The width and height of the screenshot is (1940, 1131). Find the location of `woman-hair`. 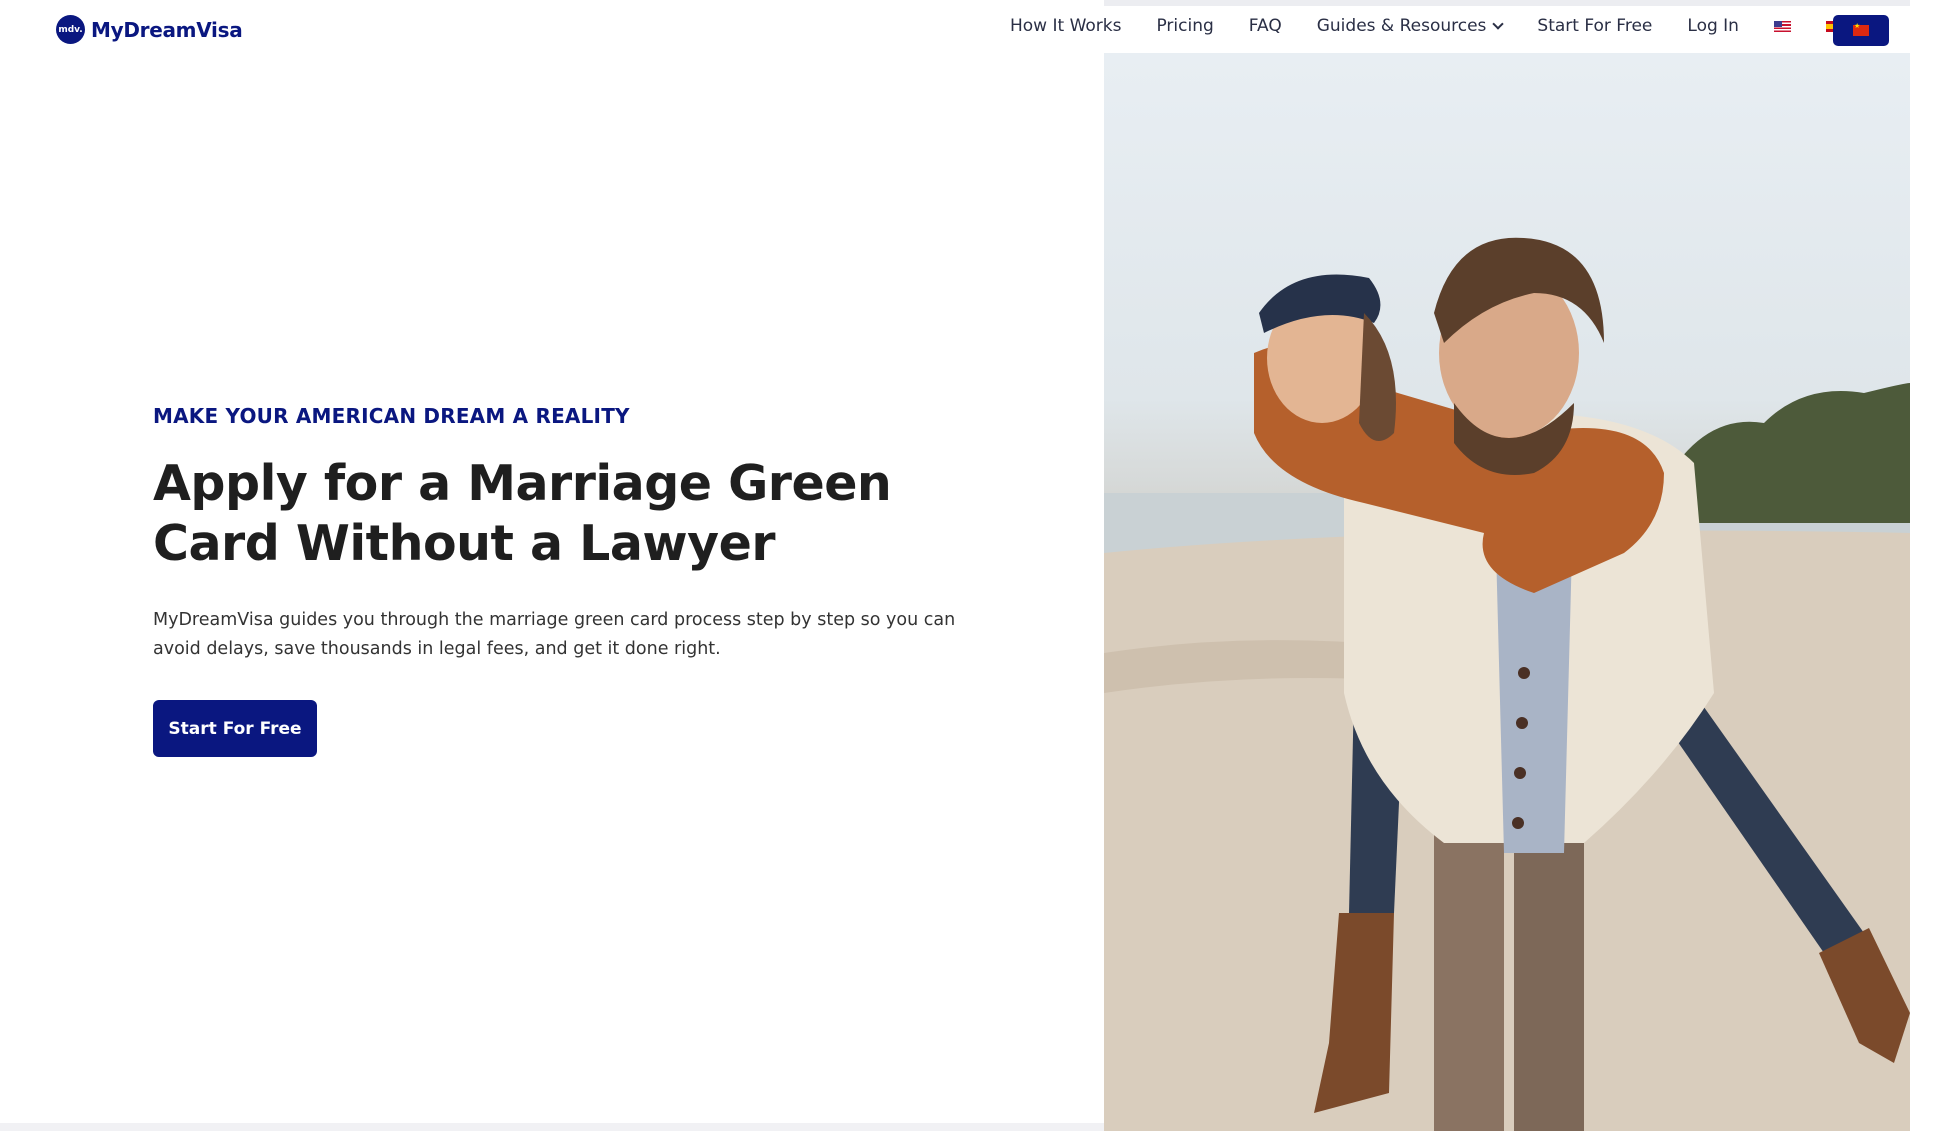

woman-hair is located at coordinates (1377, 377).